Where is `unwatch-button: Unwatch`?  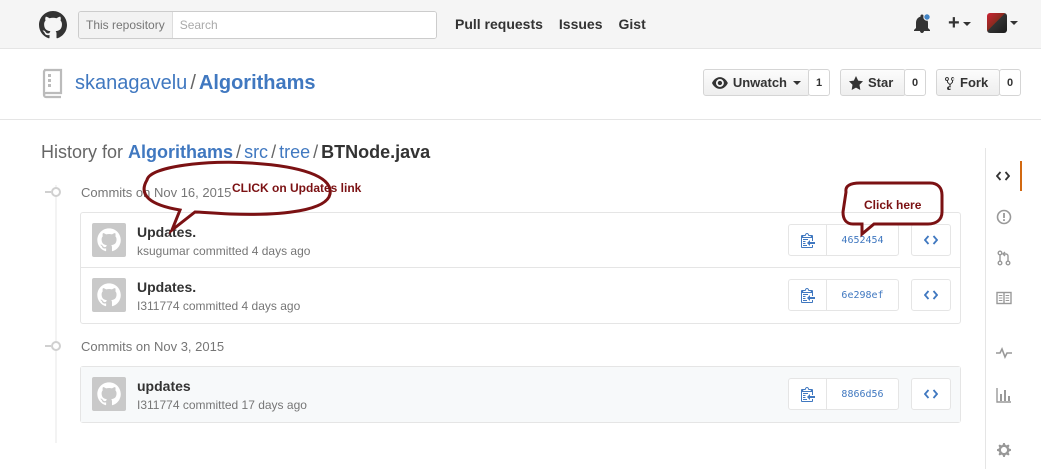
unwatch-button: Unwatch is located at coordinates (756, 82).